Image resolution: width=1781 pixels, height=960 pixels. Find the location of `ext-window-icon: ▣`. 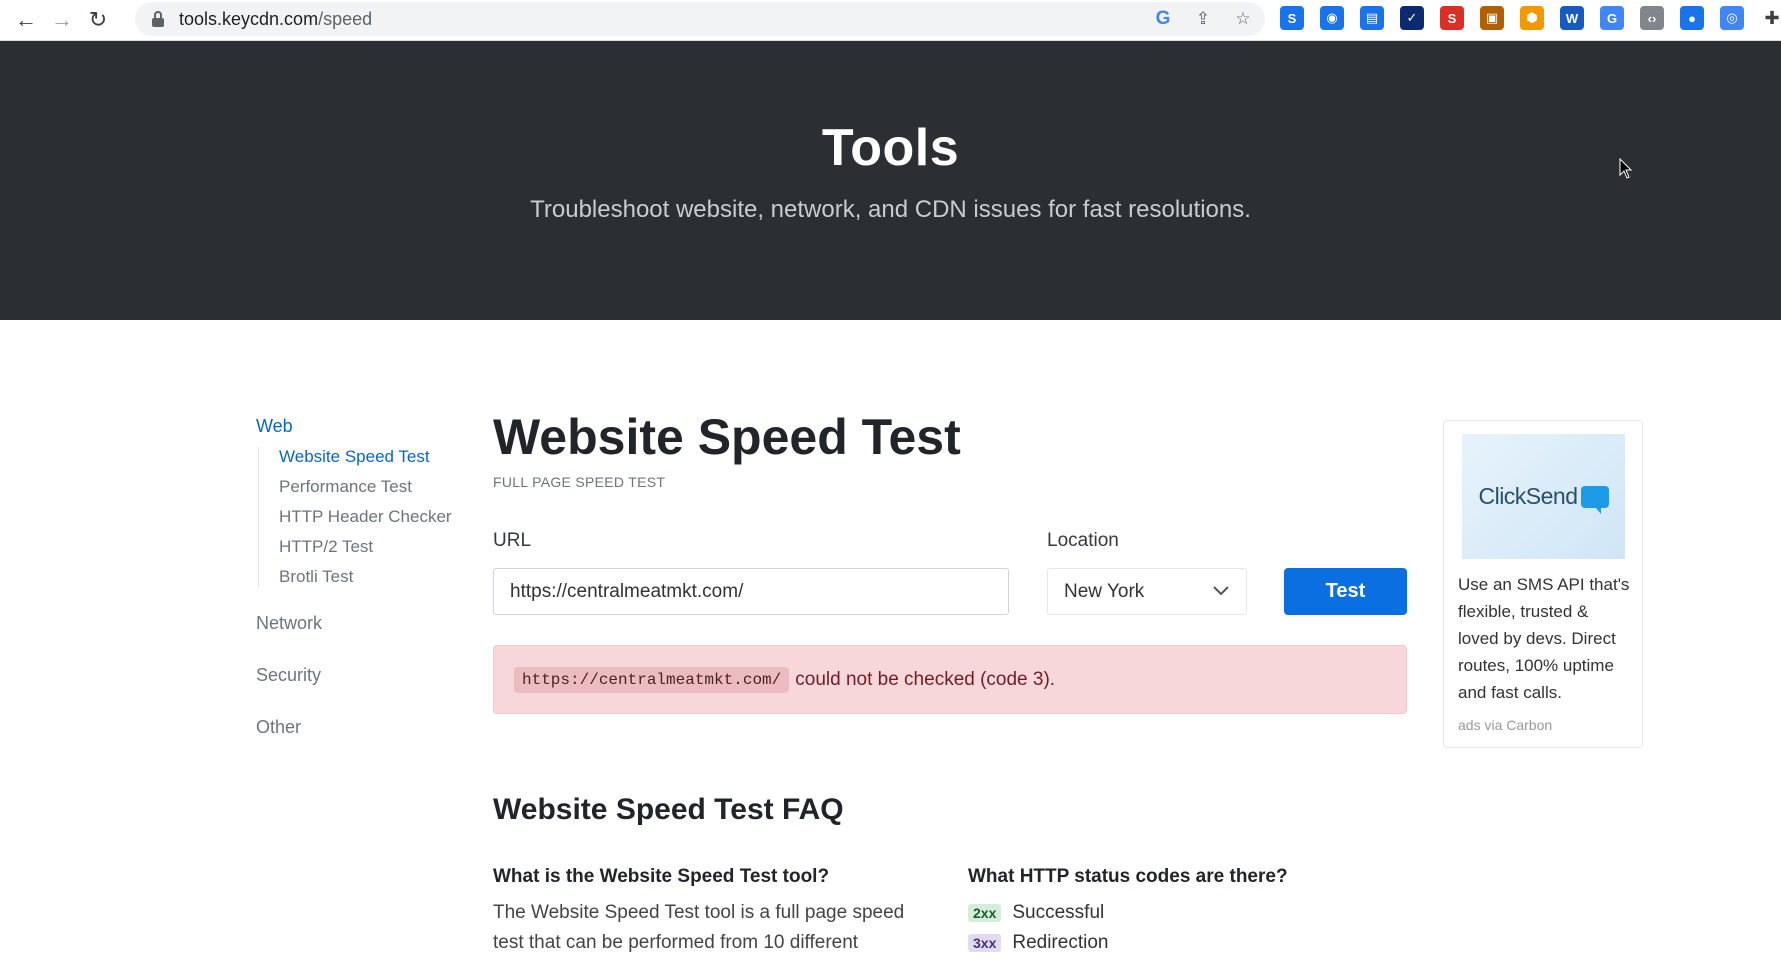

ext-window-icon: ▣ is located at coordinates (1492, 18).